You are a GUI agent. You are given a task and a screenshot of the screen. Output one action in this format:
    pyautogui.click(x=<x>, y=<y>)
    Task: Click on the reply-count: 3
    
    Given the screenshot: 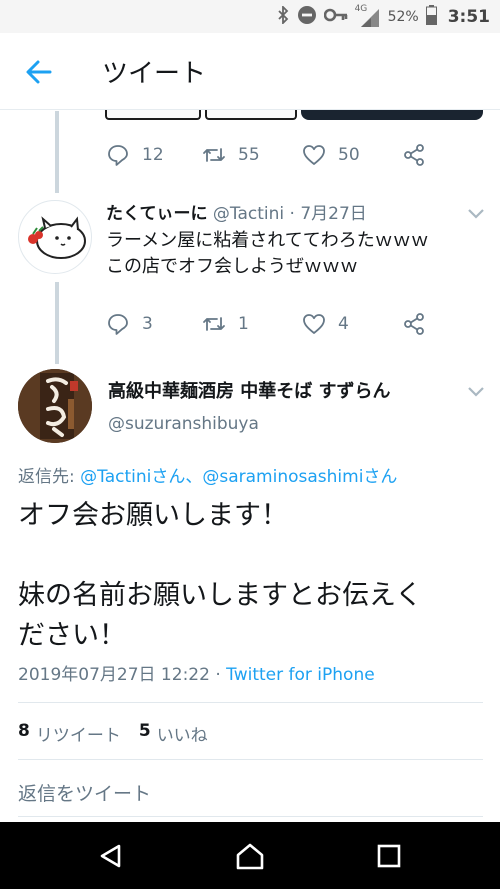 What is the action you would take?
    pyautogui.click(x=147, y=324)
    